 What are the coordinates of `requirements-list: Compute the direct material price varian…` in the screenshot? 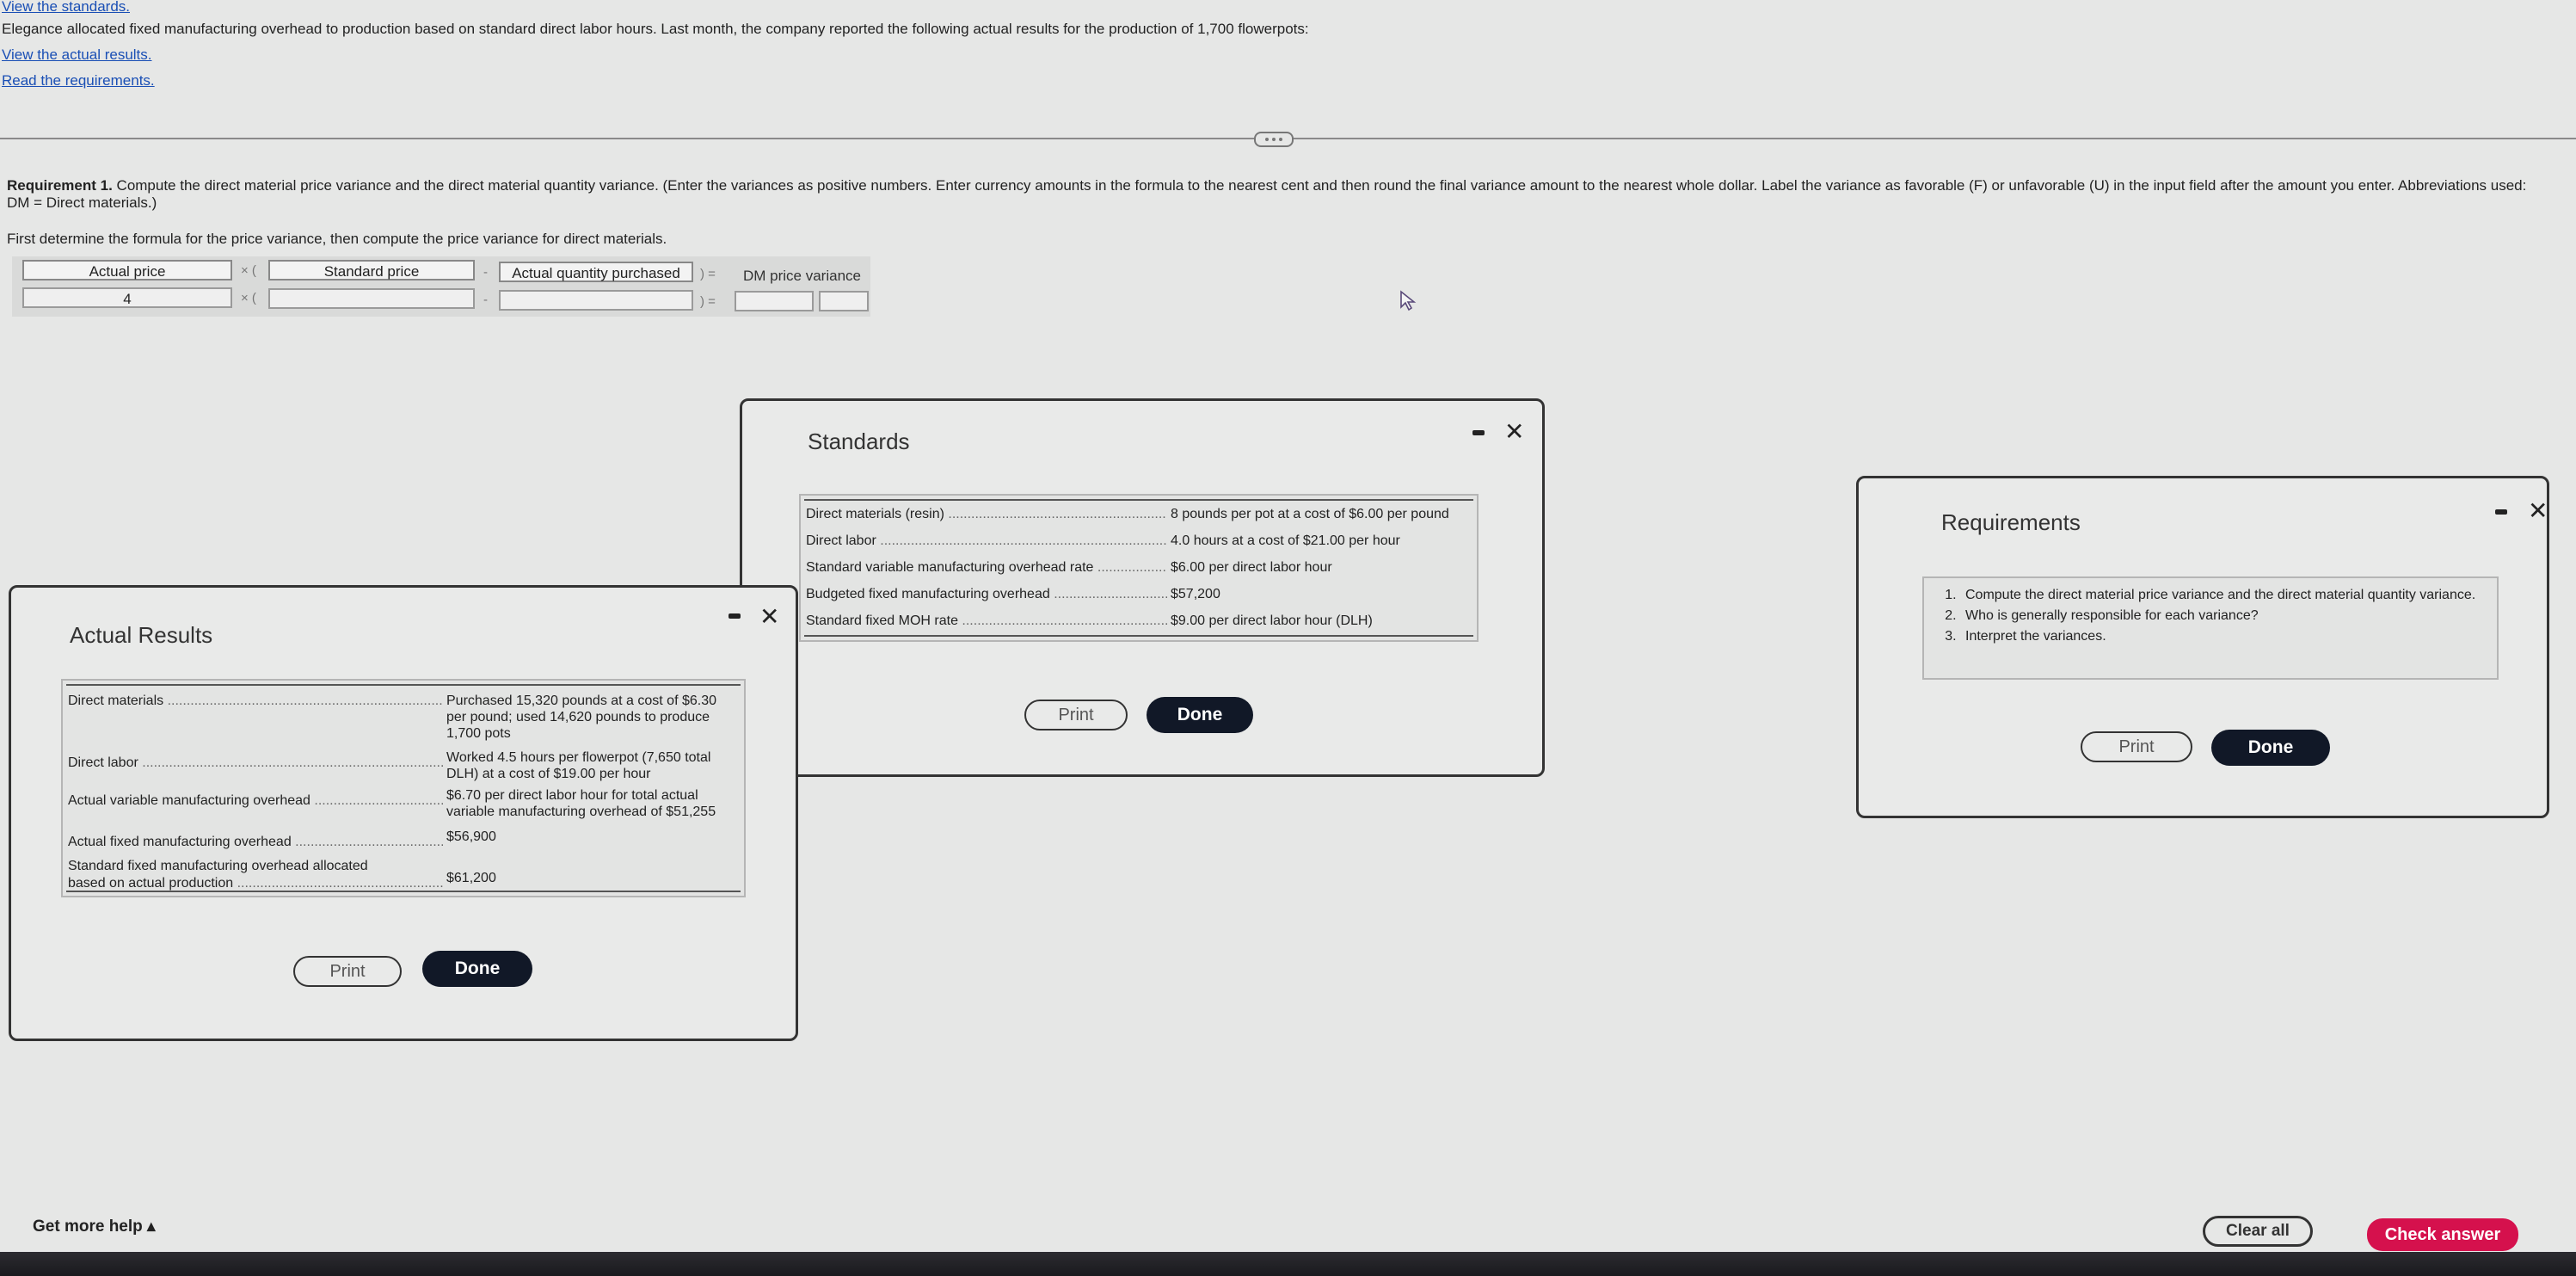 It's located at (2210, 628).